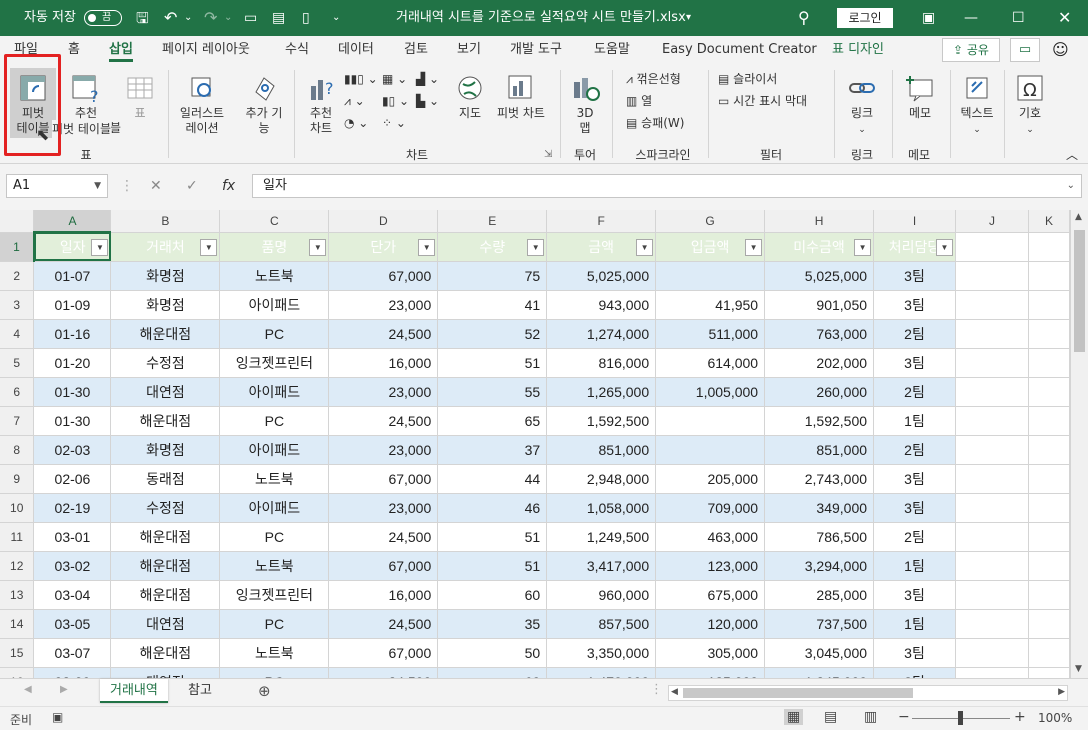 Image resolution: width=1088 pixels, height=730 pixels. Describe the element at coordinates (601, 624) in the screenshot. I see `table-cell: 857,500` at that location.